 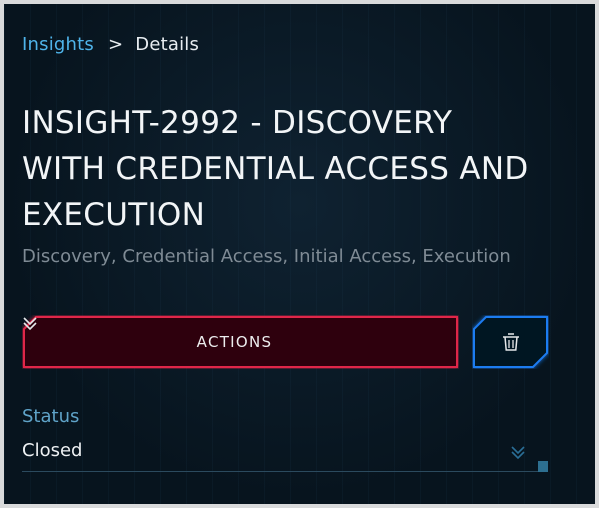 I want to click on status-underline, so click(x=280, y=471).